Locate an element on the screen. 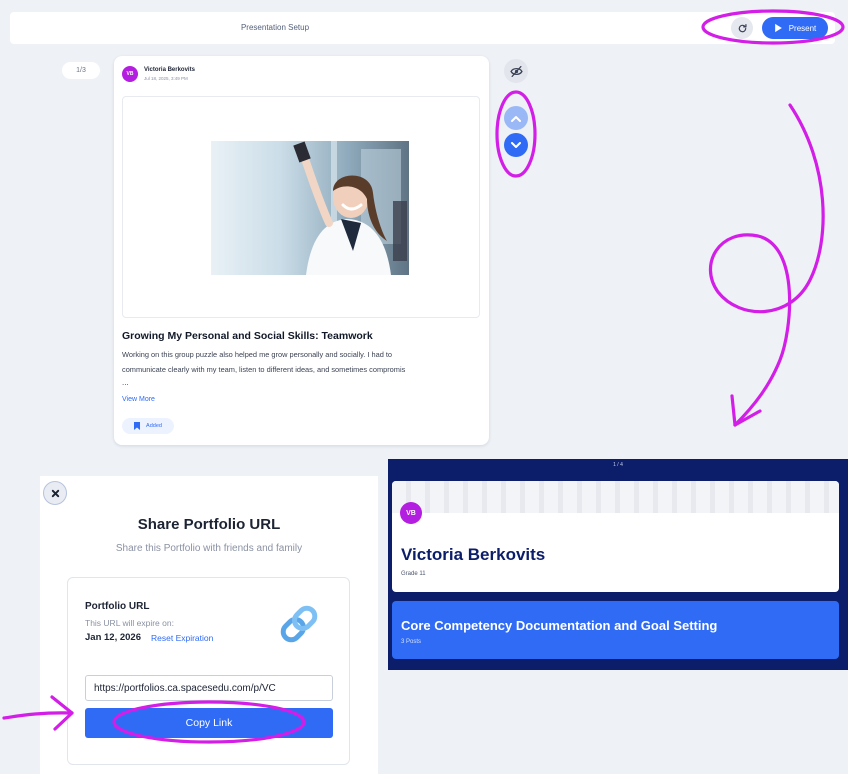 The image size is (848, 774). post-photo is located at coordinates (310, 208).